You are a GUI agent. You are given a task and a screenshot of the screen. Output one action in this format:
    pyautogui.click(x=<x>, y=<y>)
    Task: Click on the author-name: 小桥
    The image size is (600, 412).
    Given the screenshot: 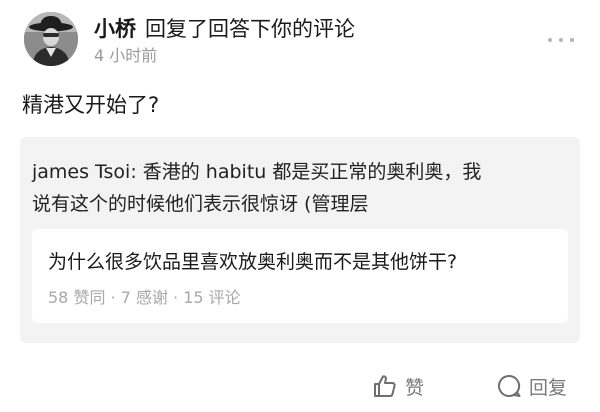 What is the action you would take?
    pyautogui.click(x=115, y=28)
    